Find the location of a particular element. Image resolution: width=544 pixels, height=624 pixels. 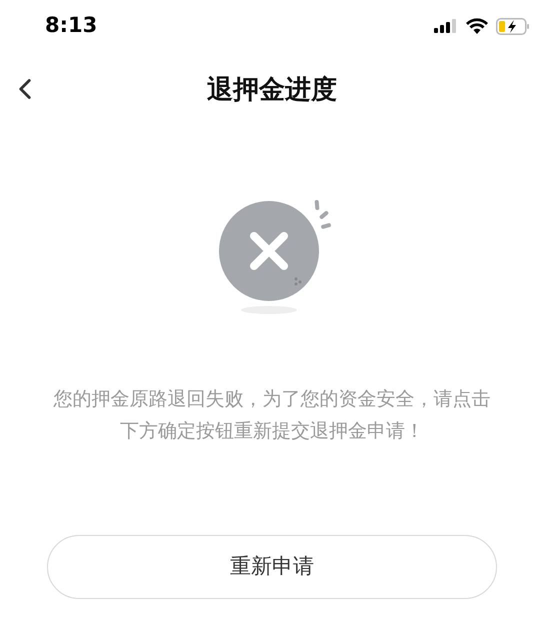

failure-message: 您的押金原路退回失败，为了您的资金安全，请点击下方确定按钮重新提交退押金申请！ is located at coordinates (272, 415).